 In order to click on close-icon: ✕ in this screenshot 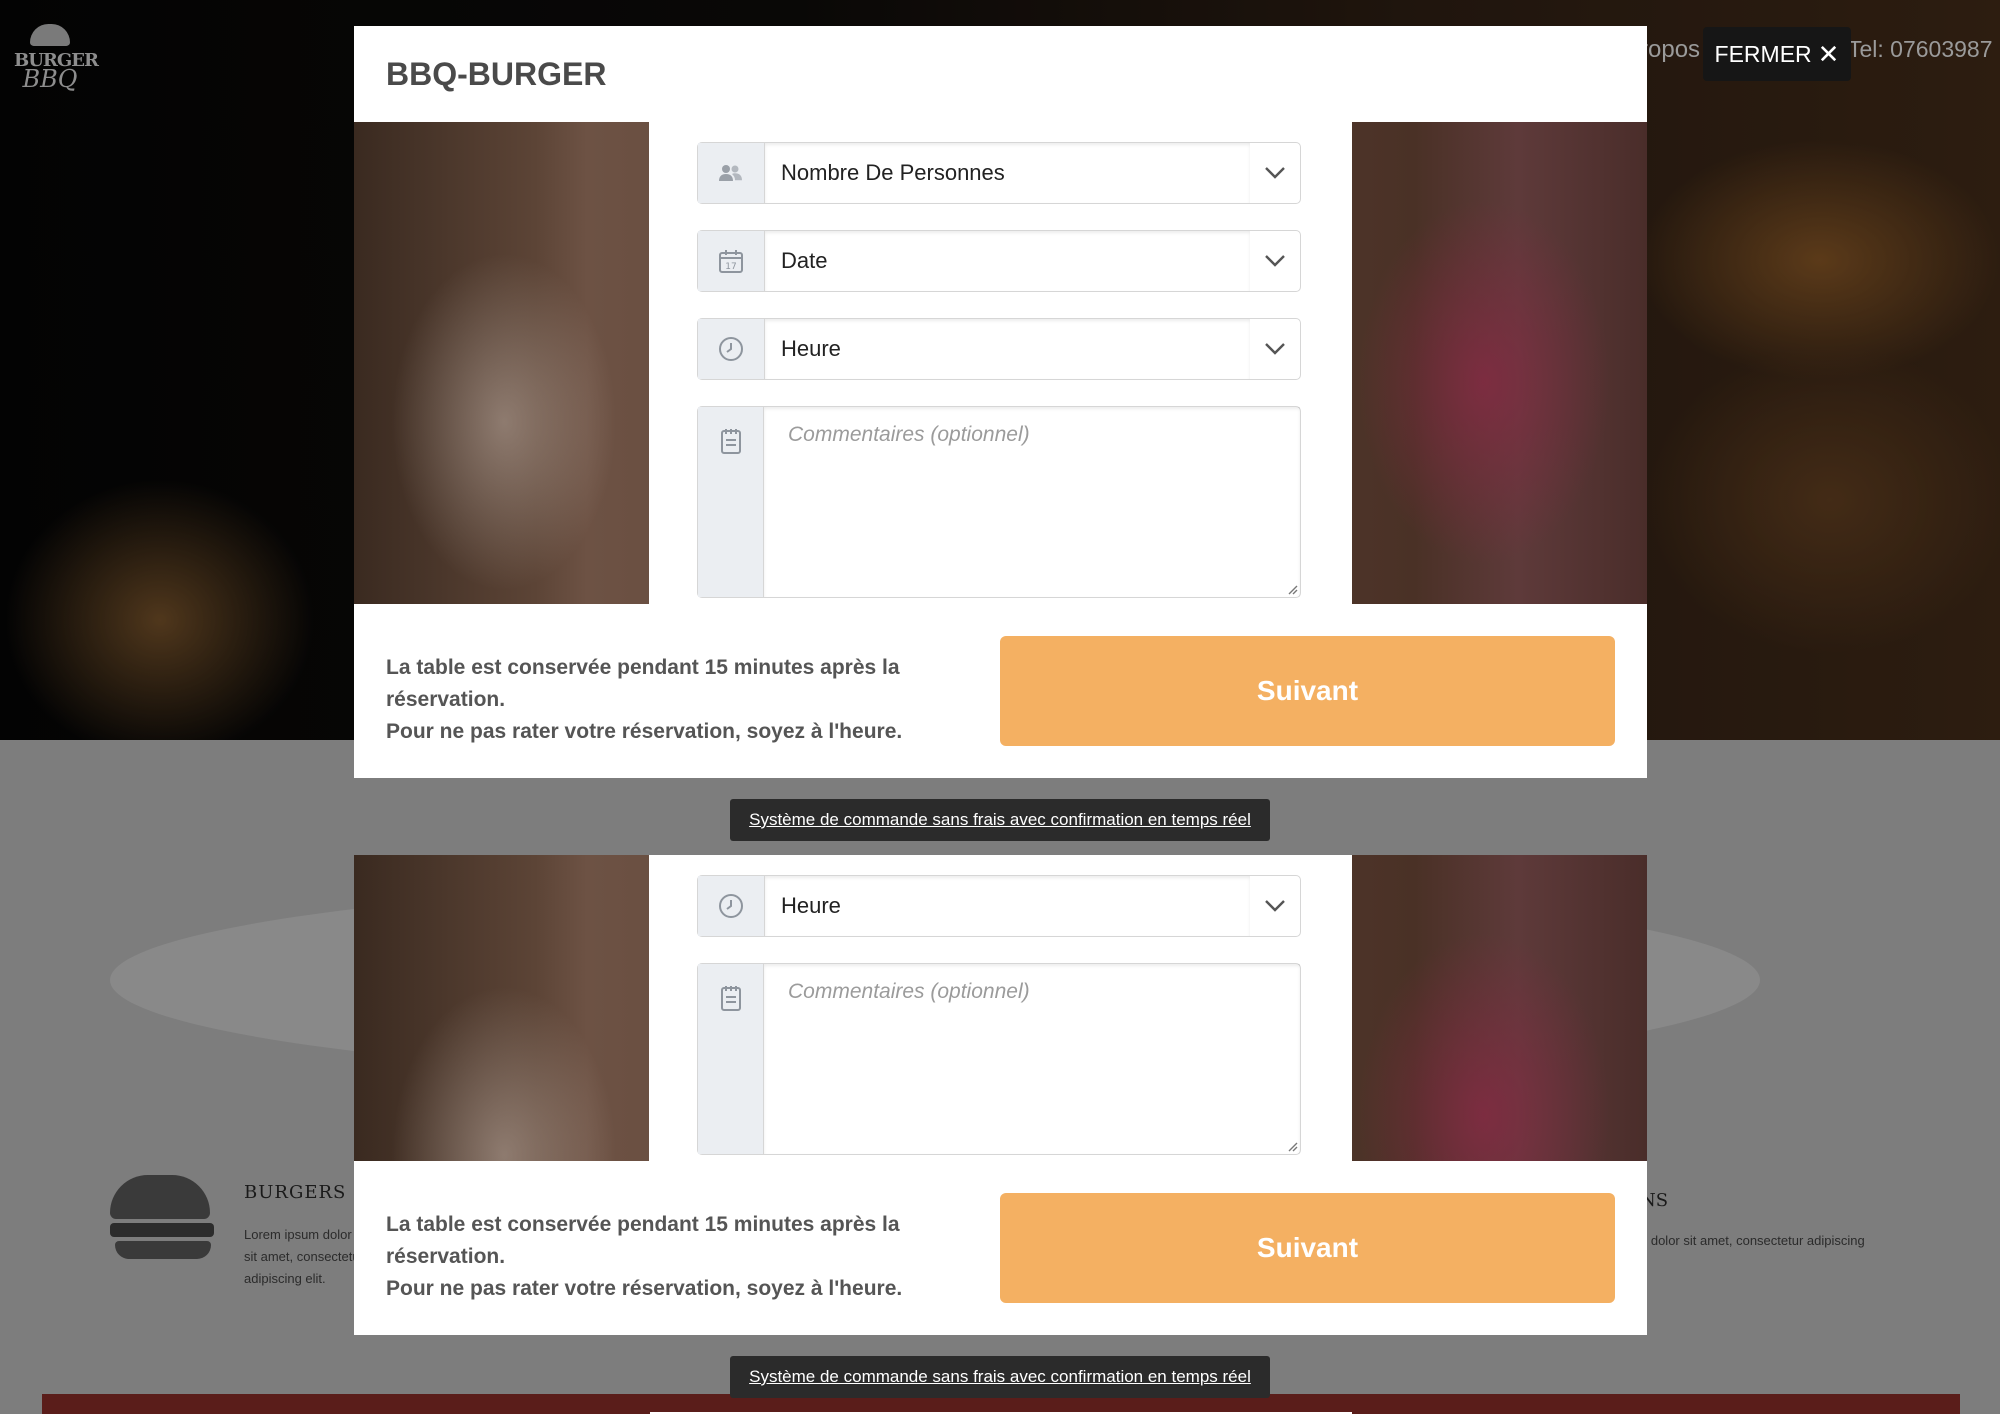, I will do `click(1828, 53)`.